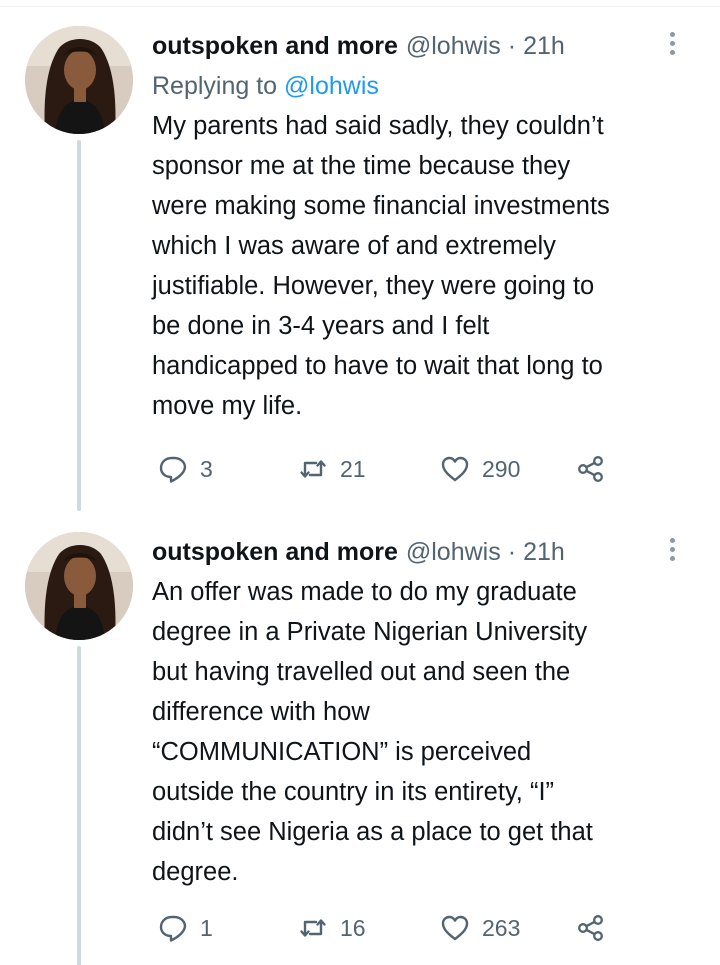 Image resolution: width=720 pixels, height=965 pixels. Describe the element at coordinates (215, 86) in the screenshot. I see `replying-to-label: Replying to` at that location.